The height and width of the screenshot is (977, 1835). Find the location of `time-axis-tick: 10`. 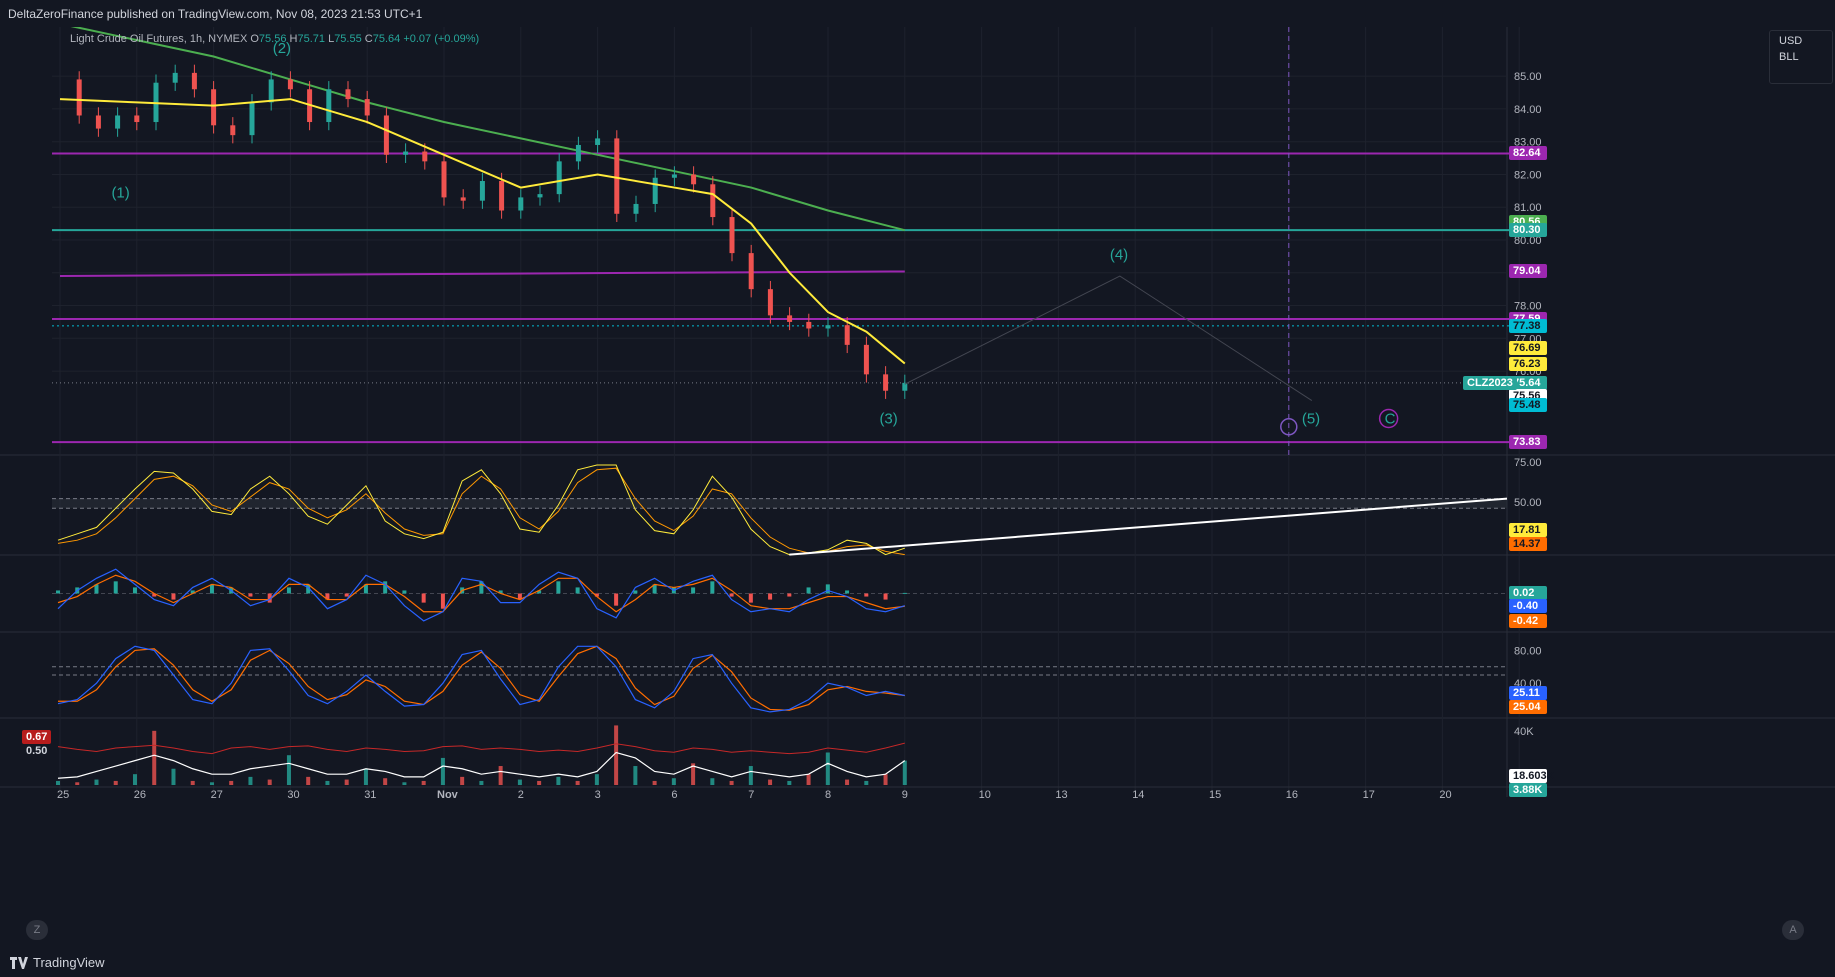

time-axis-tick: 10 is located at coordinates (985, 795).